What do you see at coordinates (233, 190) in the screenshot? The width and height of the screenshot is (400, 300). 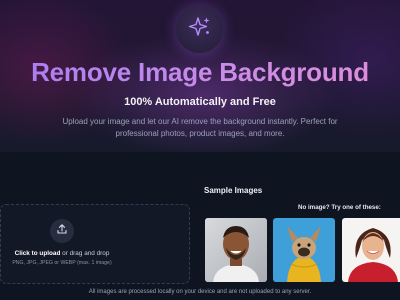 I see `sample-images-heading: Sample Images` at bounding box center [233, 190].